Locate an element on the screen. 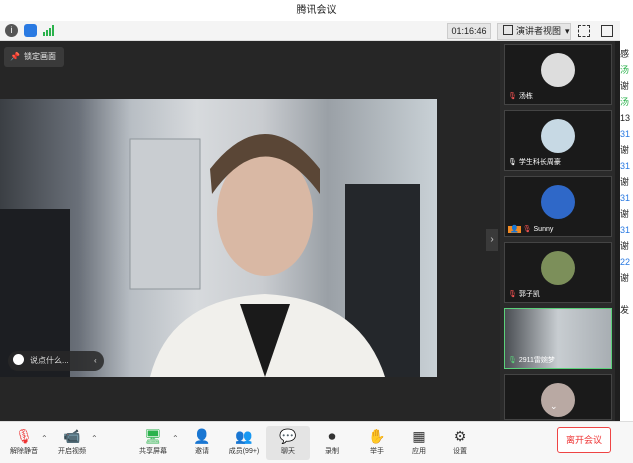 The width and height of the screenshot is (633, 463). chevron-down-icon: ⌄ is located at coordinates (554, 406).